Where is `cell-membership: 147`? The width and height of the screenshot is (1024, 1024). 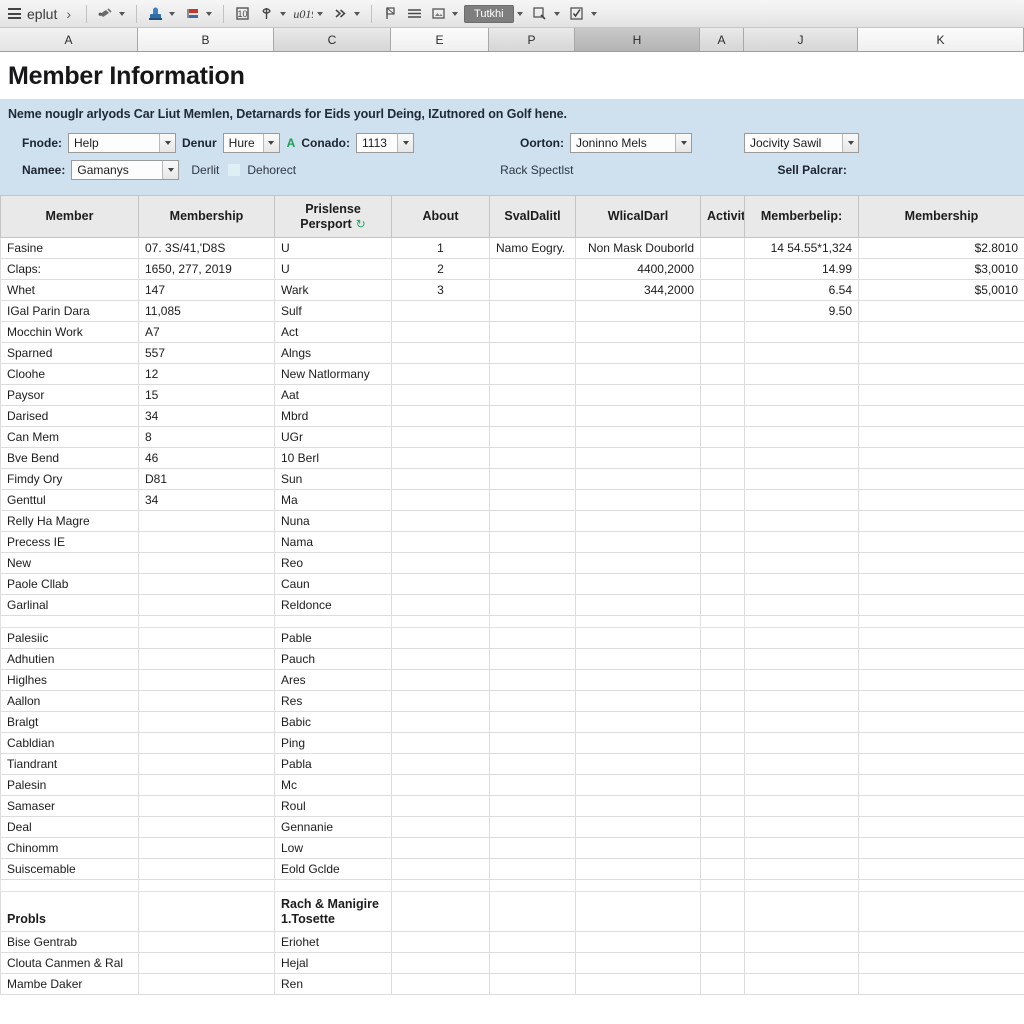 cell-membership: 147 is located at coordinates (206, 290).